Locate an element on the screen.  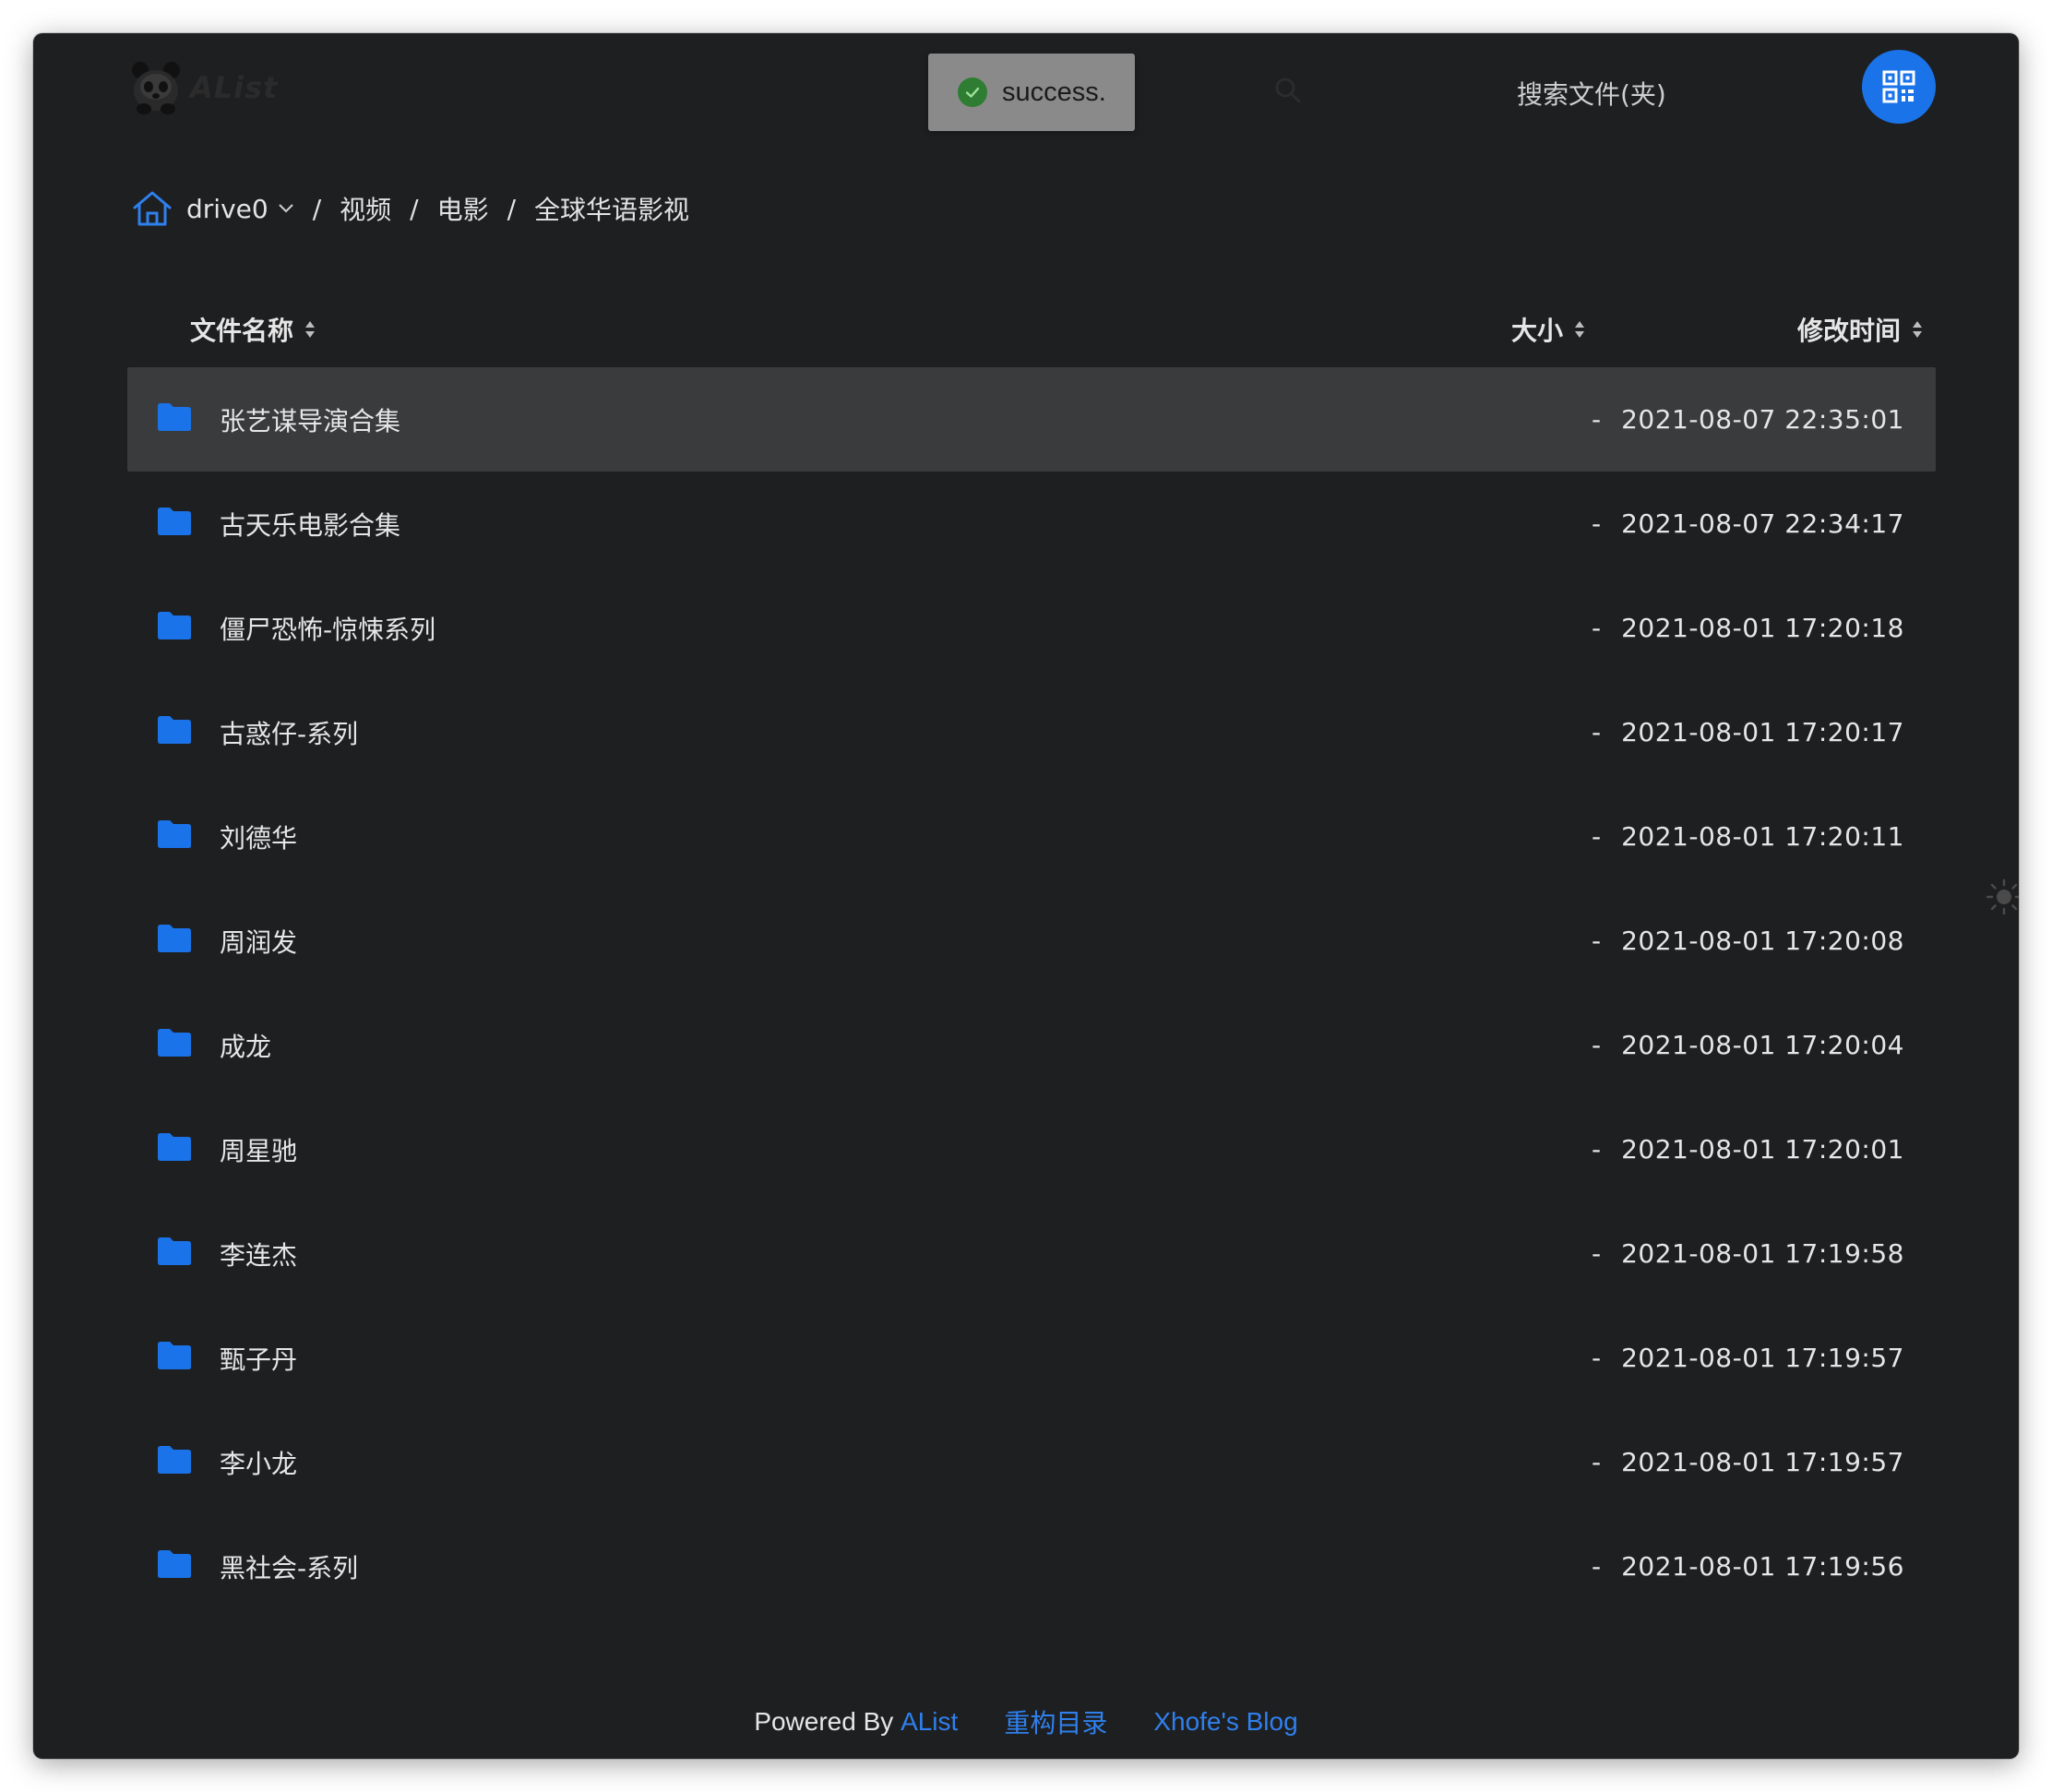
table-row: 成龙 -2021-08-01 17:20:04 is located at coordinates (1031, 1045).